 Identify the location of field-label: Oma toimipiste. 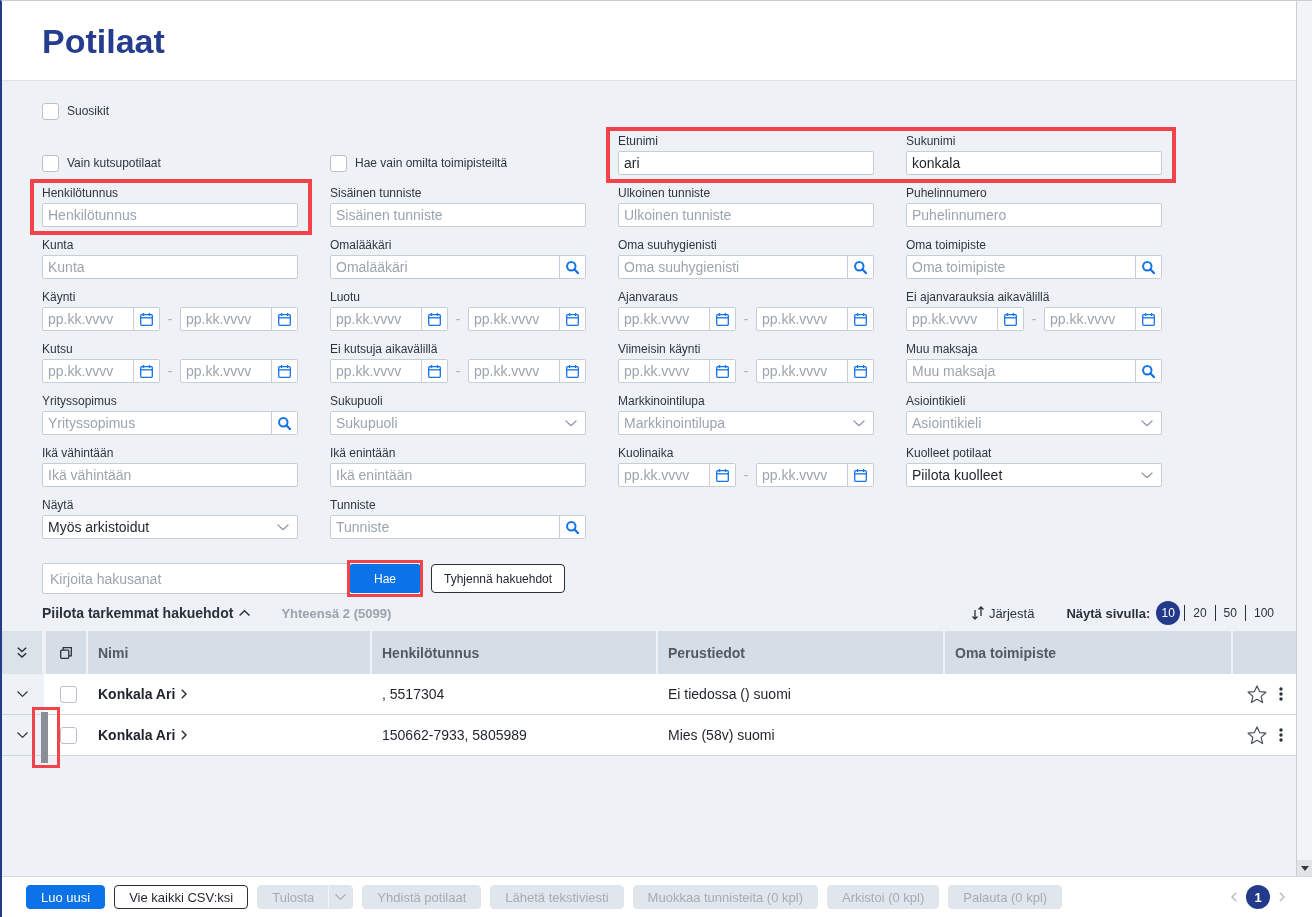
(947, 245).